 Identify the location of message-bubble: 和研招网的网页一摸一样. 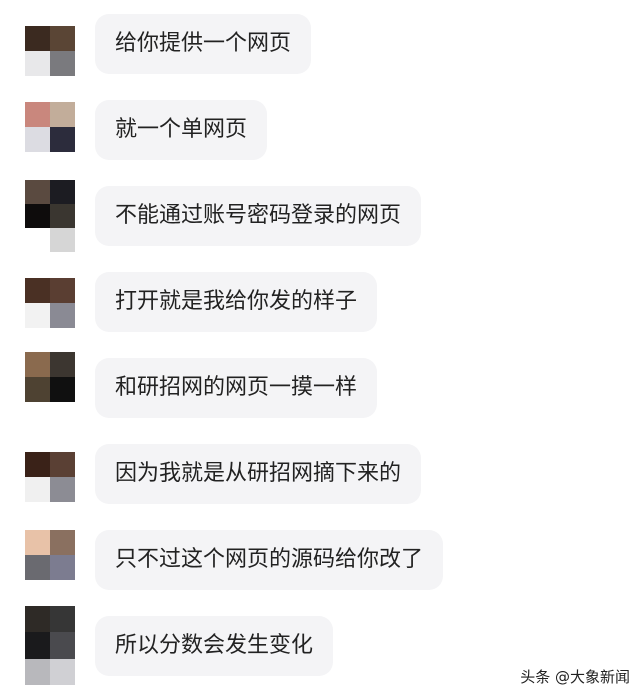
(236, 388).